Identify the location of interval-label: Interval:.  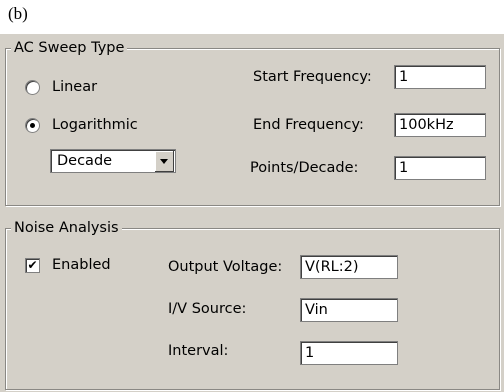
(198, 351).